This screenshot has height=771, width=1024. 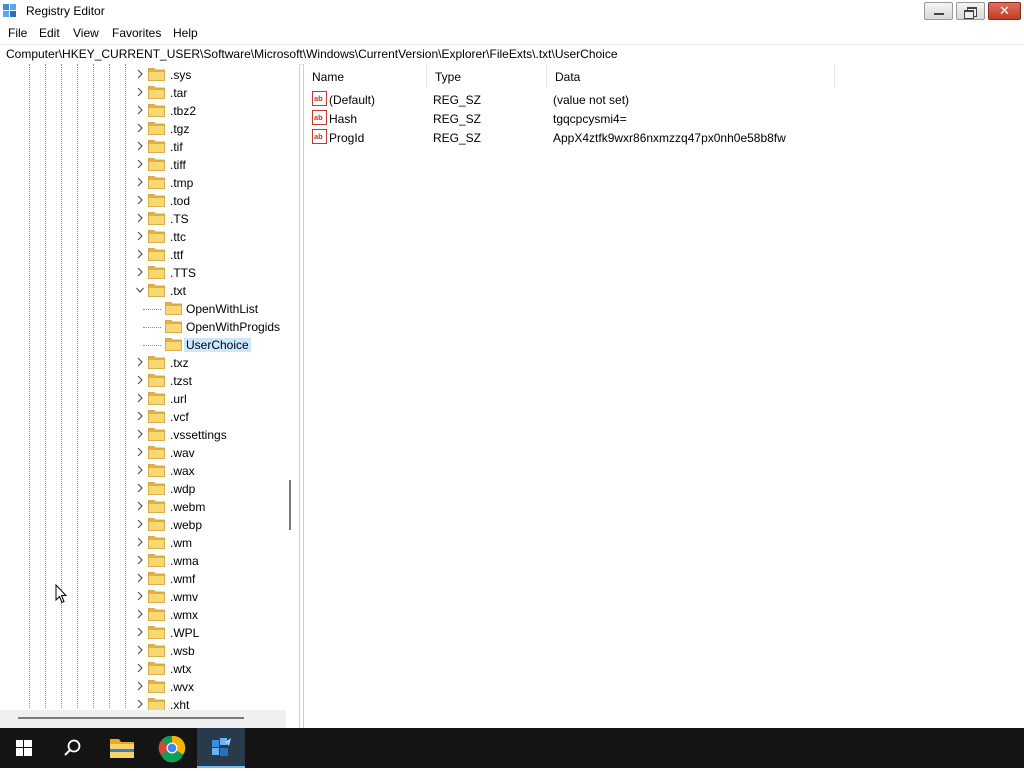 I want to click on menu-help: Help, so click(x=185, y=33).